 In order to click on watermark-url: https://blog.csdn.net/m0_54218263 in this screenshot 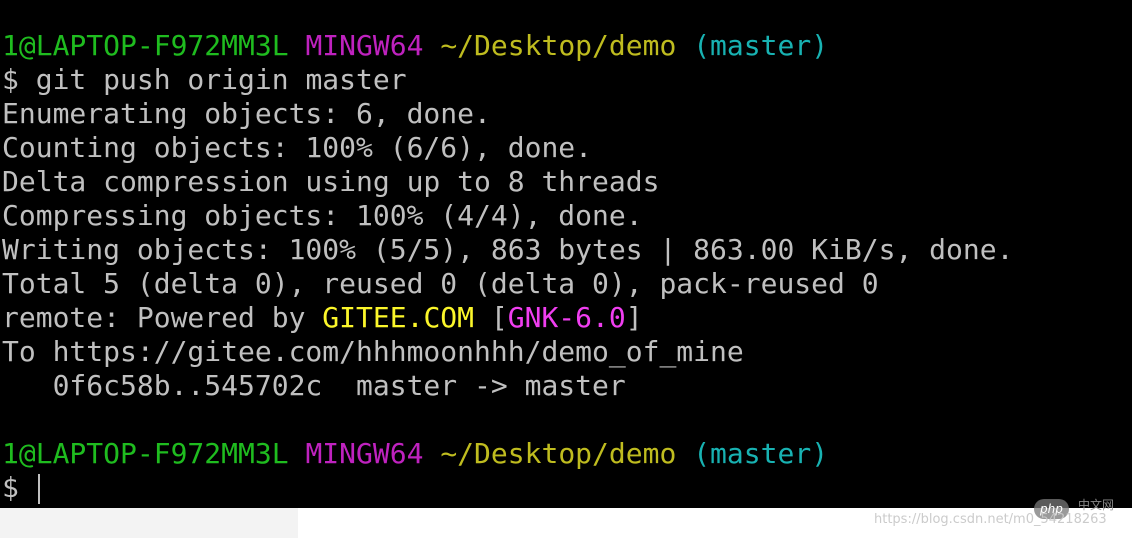, I will do `click(990, 519)`.